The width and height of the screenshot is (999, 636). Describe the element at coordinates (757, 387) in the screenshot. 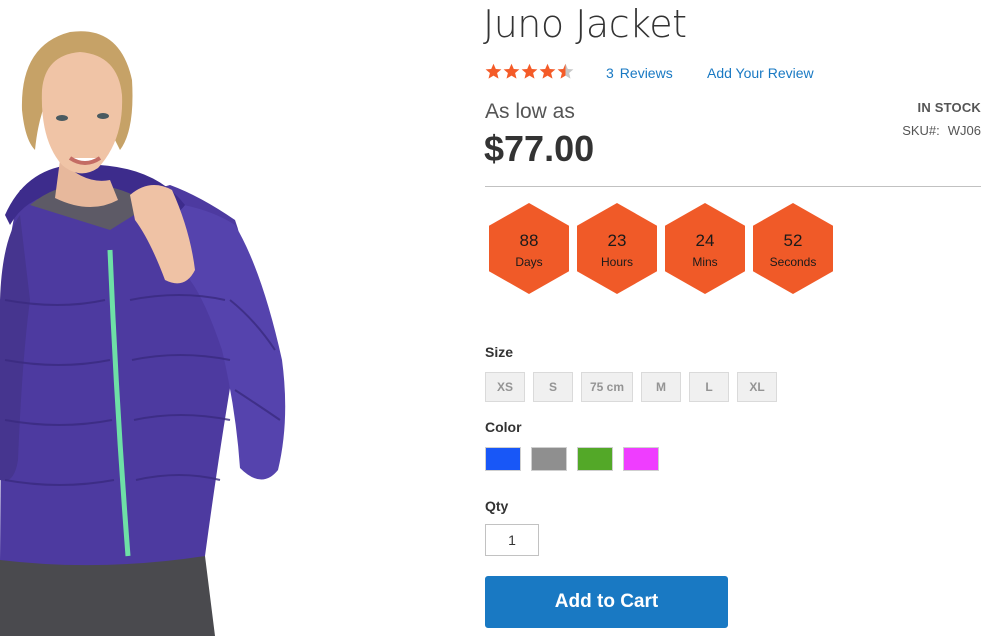

I see `size-option-xl: XL` at that location.